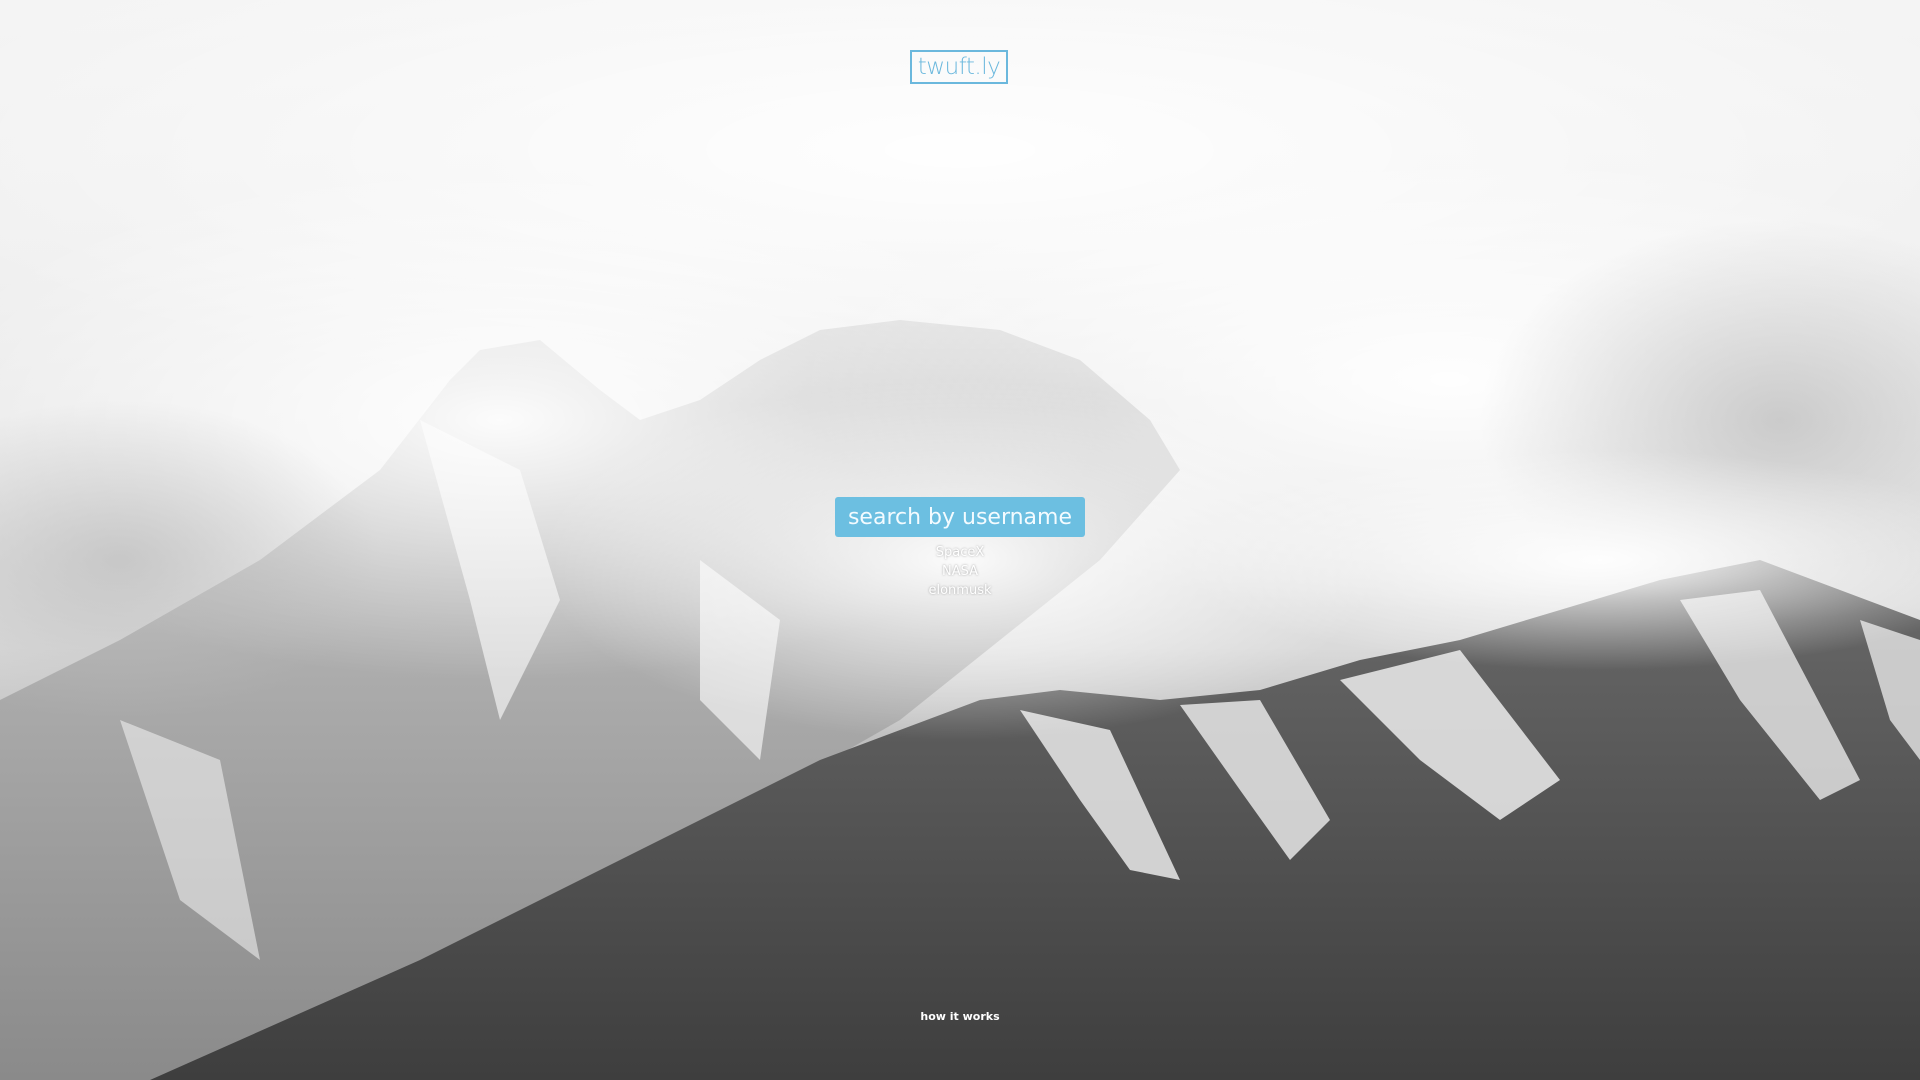  Describe the element at coordinates (960, 1016) in the screenshot. I see `how-it-works-link: how it works` at that location.